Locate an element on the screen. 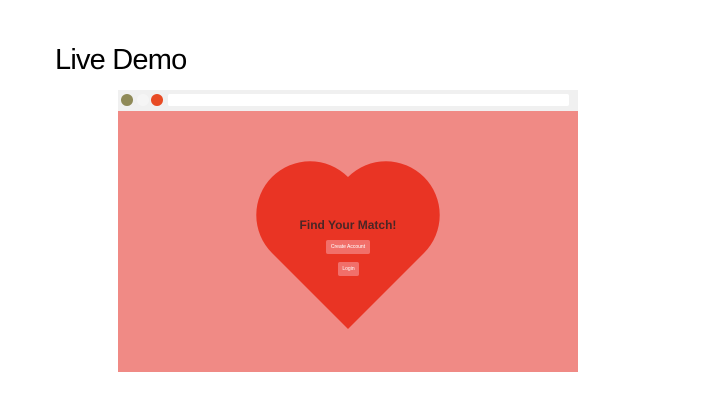 The height and width of the screenshot is (405, 720). find-match-heading: Find Your Match! is located at coordinates (348, 225).